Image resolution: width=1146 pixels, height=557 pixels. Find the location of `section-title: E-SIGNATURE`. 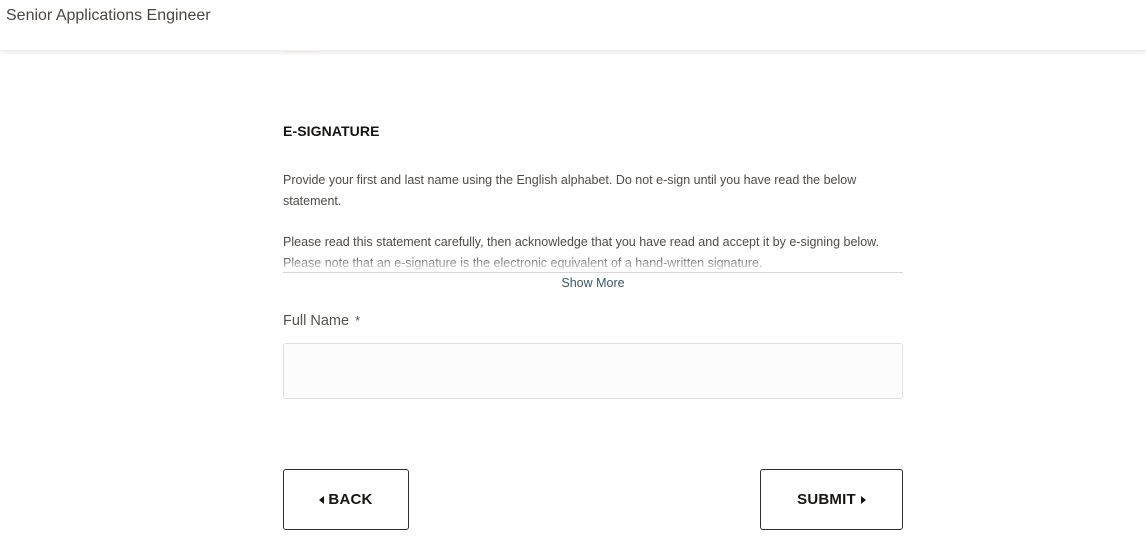

section-title: E-SIGNATURE is located at coordinates (331, 131).